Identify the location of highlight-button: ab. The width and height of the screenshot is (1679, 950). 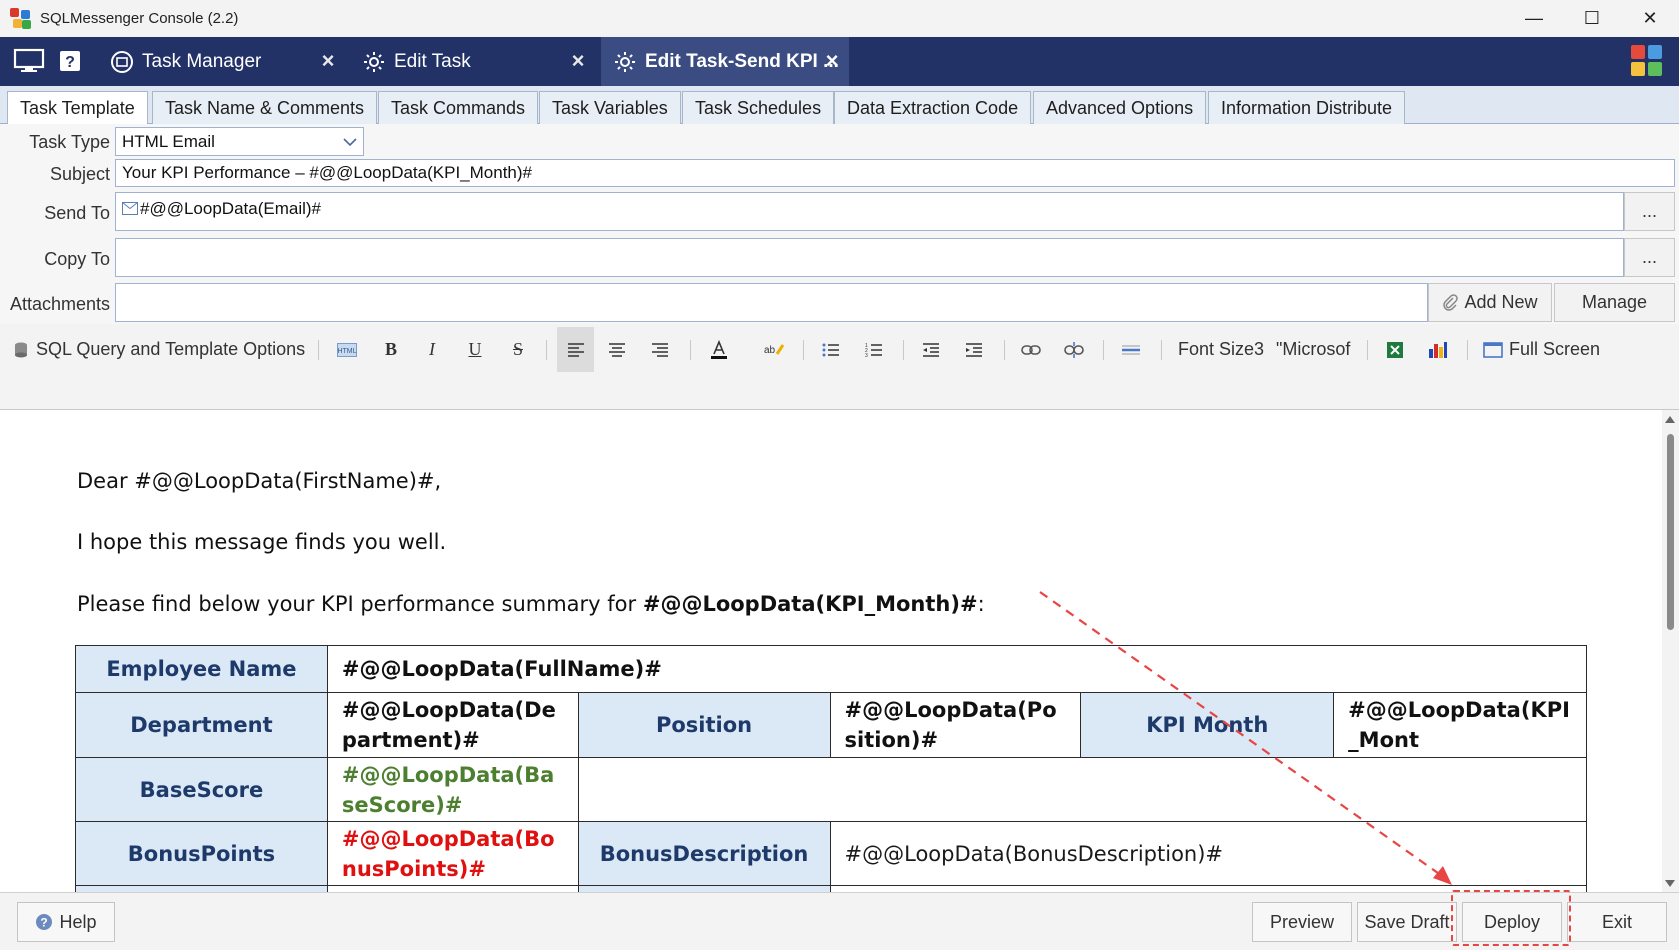
(774, 349).